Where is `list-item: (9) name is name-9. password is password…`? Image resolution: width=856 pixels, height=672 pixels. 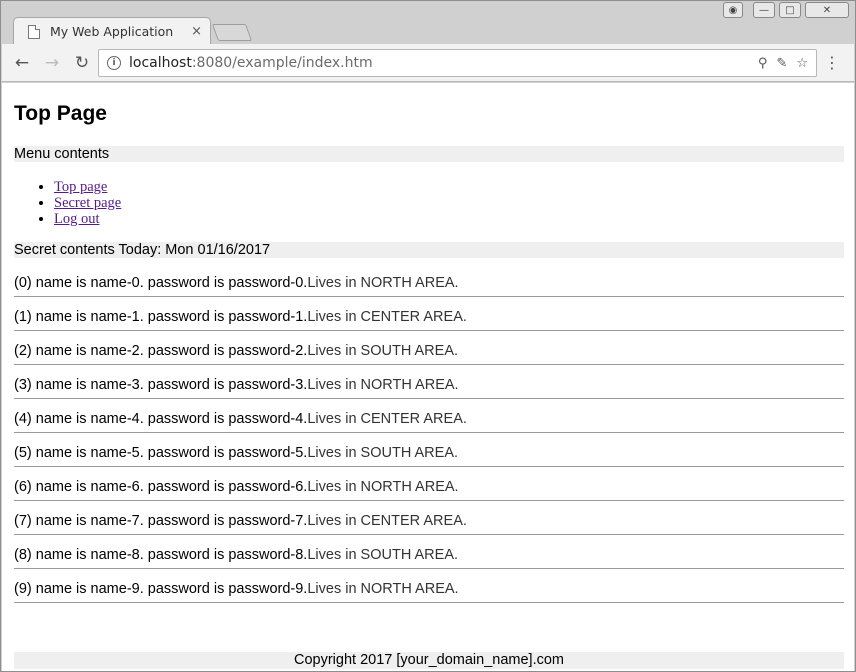 list-item: (9) name is name-9. password is password… is located at coordinates (429, 586).